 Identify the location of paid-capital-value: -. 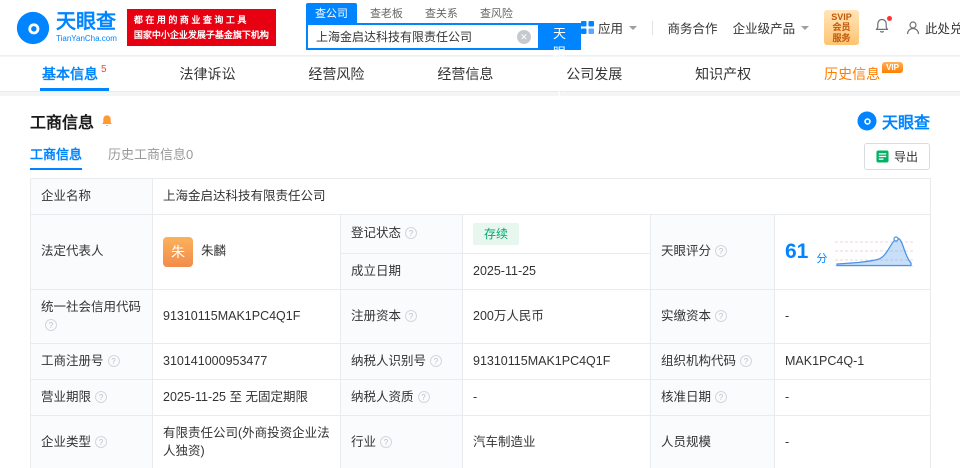
(787, 315).